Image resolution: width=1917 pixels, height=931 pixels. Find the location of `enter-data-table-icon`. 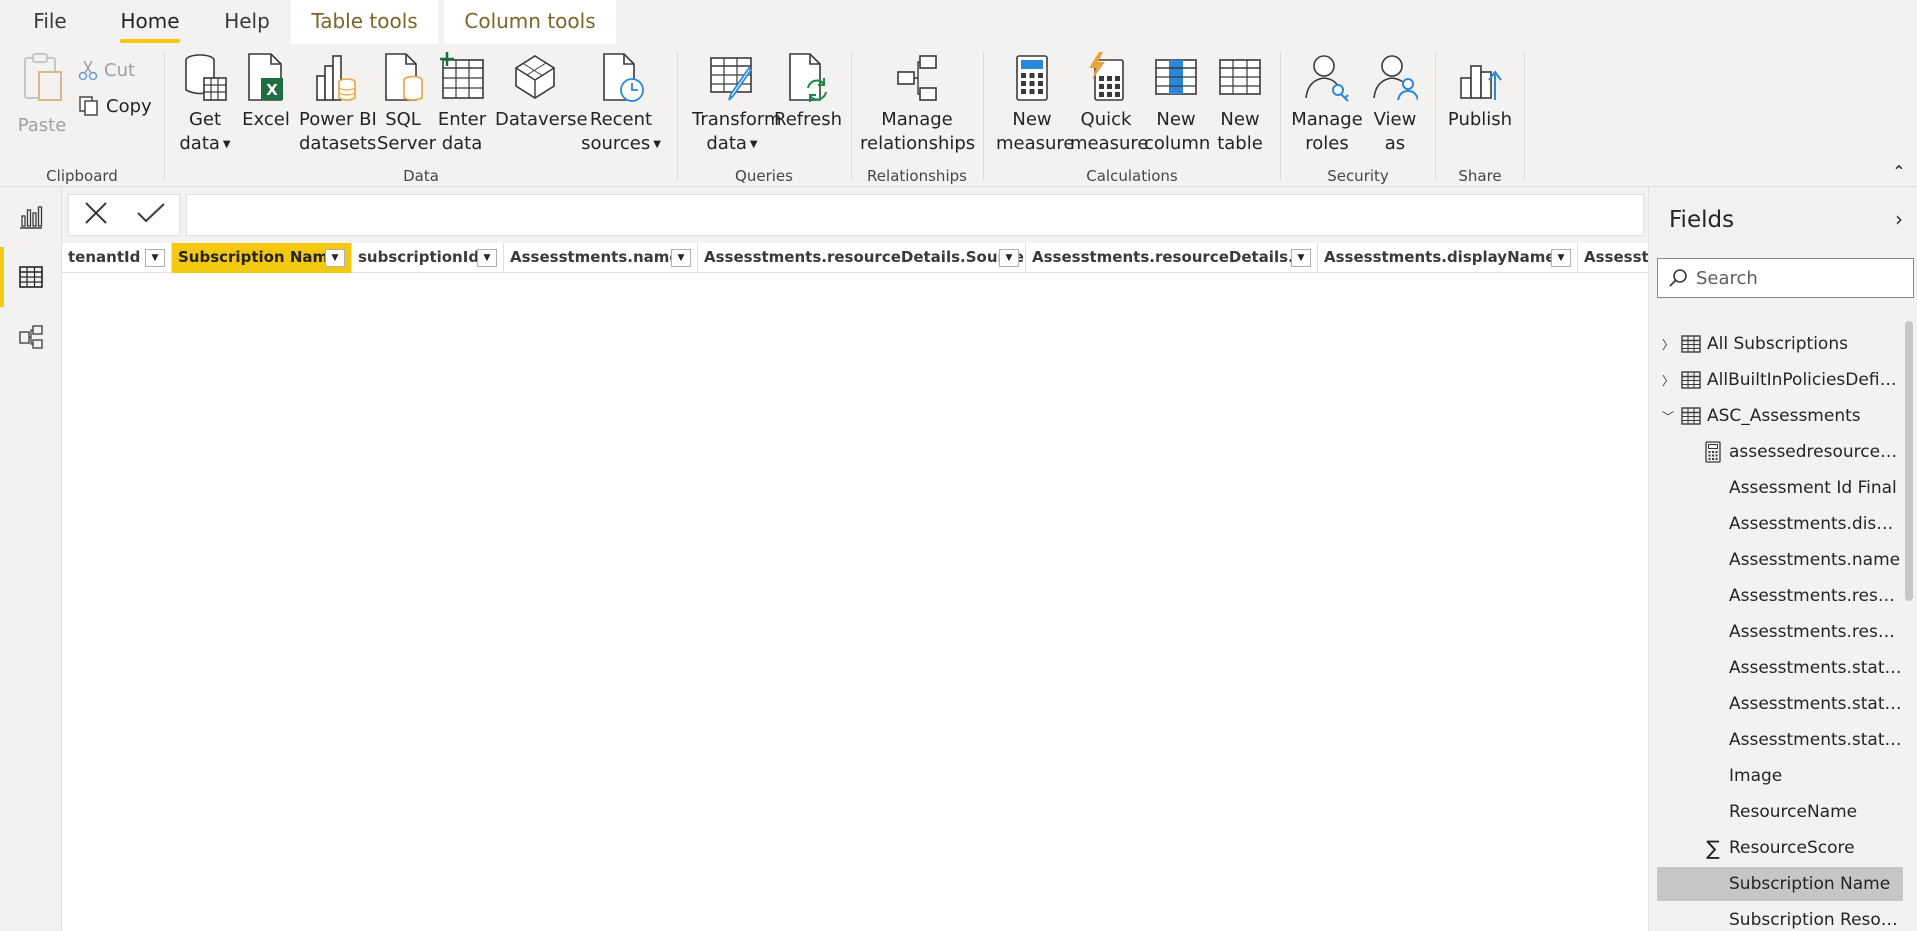

enter-data-table-icon is located at coordinates (462, 75).